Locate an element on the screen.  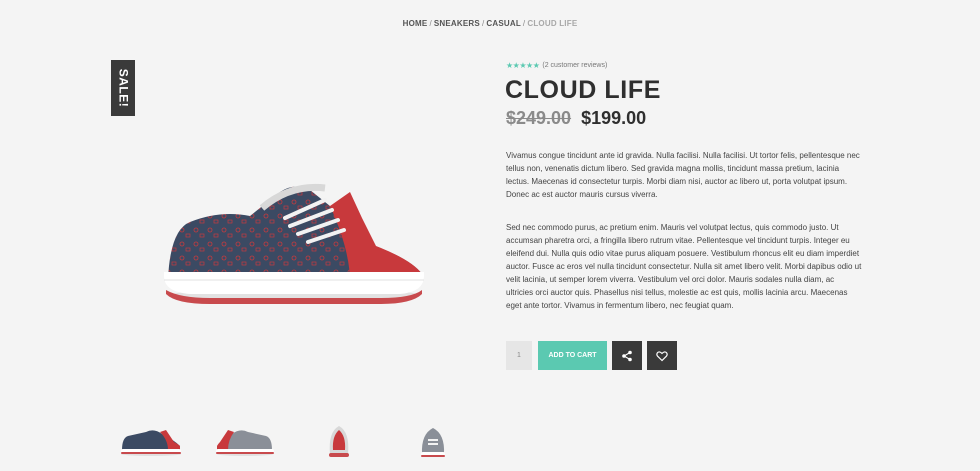
old-price: $249.00 is located at coordinates (539, 118).